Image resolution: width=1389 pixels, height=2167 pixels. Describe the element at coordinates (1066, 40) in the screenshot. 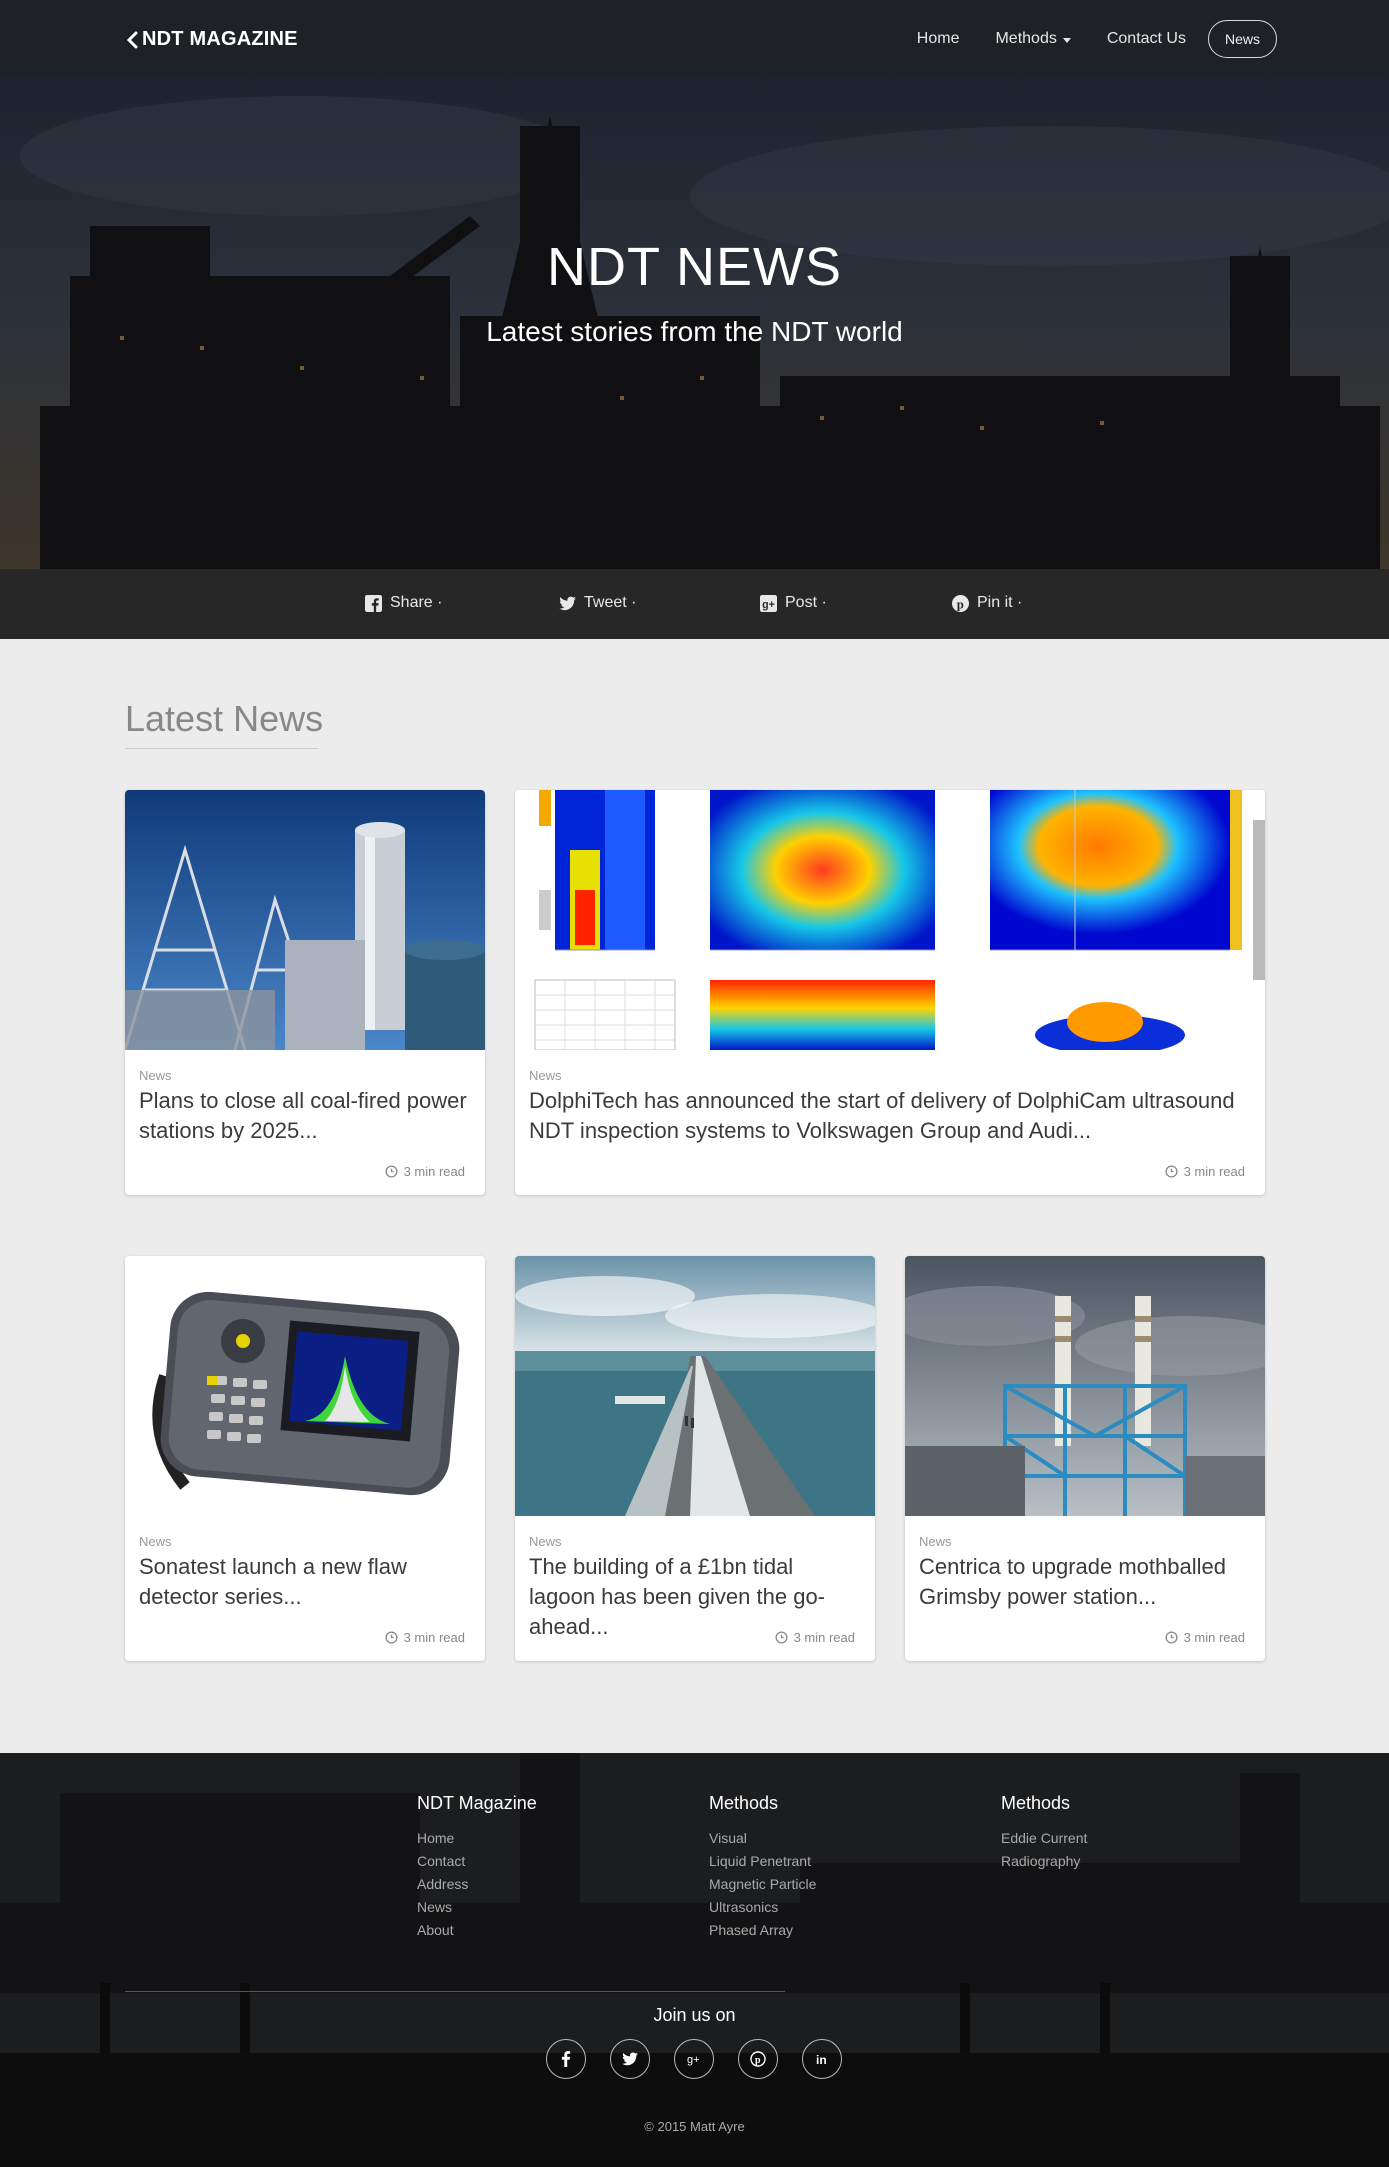

I see `caret-down-icon` at that location.